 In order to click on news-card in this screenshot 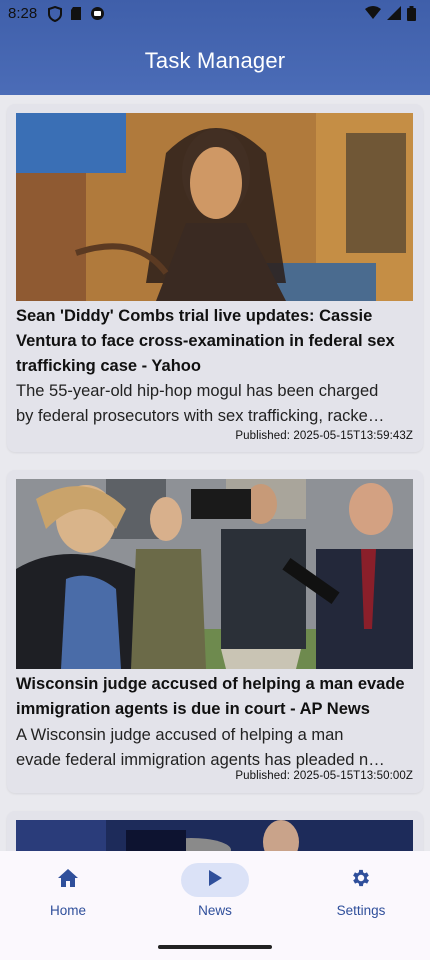, I will do `click(215, 831)`.